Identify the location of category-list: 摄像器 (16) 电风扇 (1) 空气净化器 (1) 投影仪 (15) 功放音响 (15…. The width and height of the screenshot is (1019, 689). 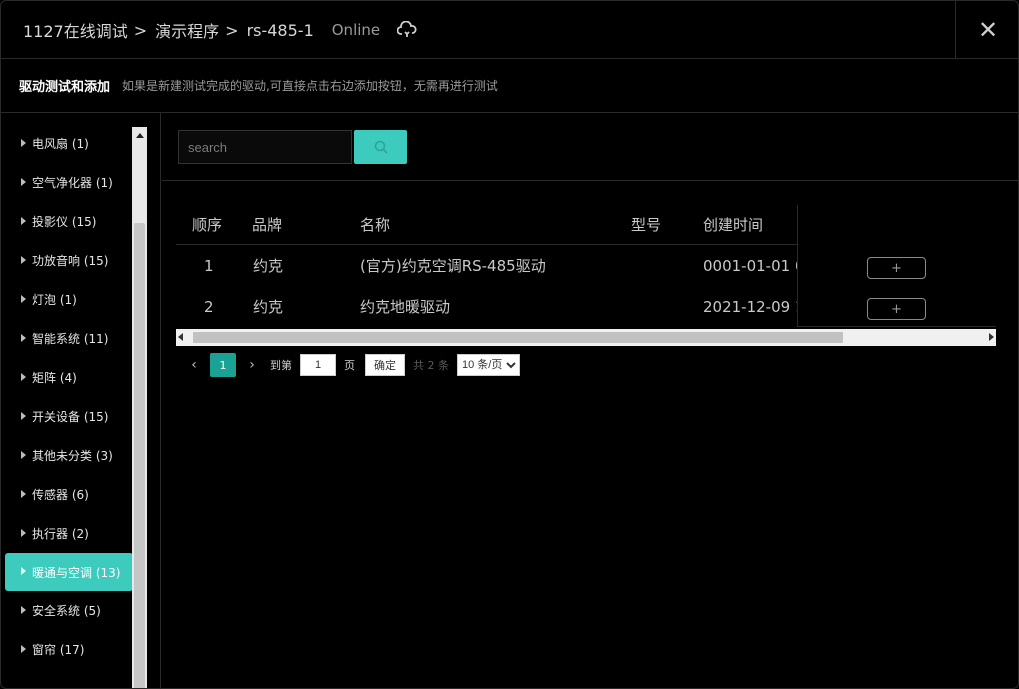
(69, 391).